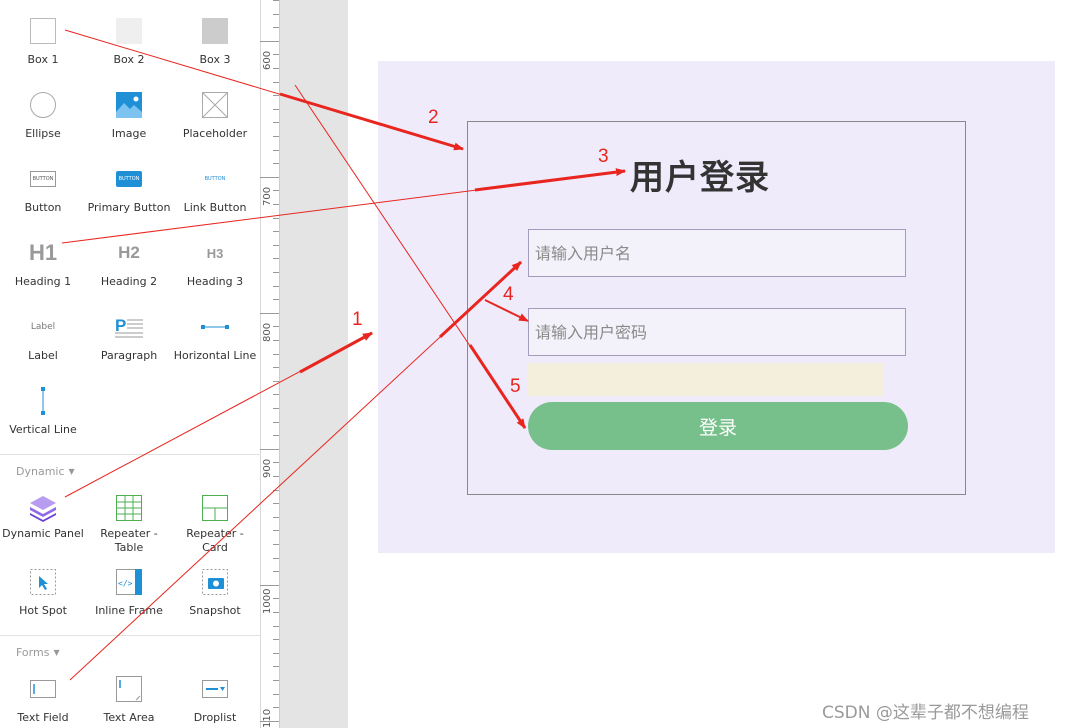  I want to click on widget-repeater-card: Repeater - Card, so click(215, 523).